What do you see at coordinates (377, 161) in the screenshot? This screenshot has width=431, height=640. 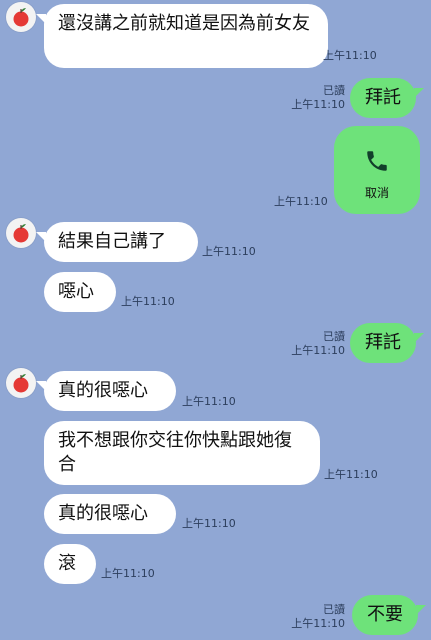 I see `phone-icon` at bounding box center [377, 161].